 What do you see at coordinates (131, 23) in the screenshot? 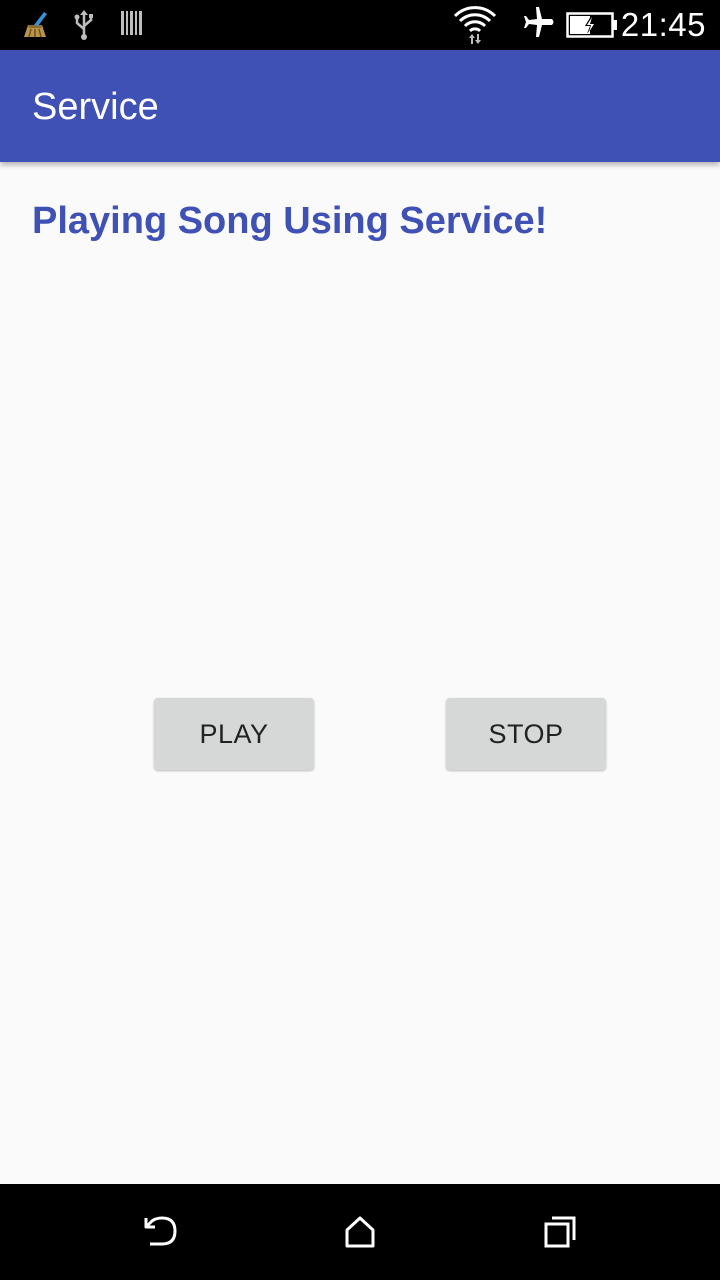
I see `barcode-icon` at bounding box center [131, 23].